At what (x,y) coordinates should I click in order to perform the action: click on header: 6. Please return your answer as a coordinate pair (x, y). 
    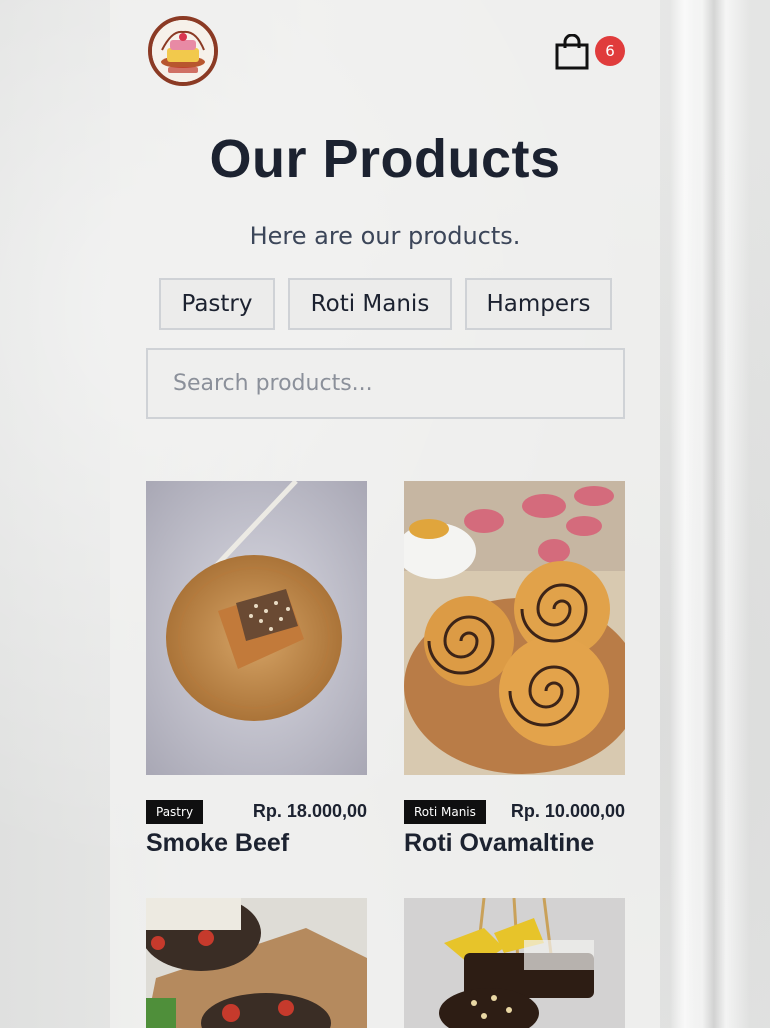
    Looking at the image, I should click on (386, 51).